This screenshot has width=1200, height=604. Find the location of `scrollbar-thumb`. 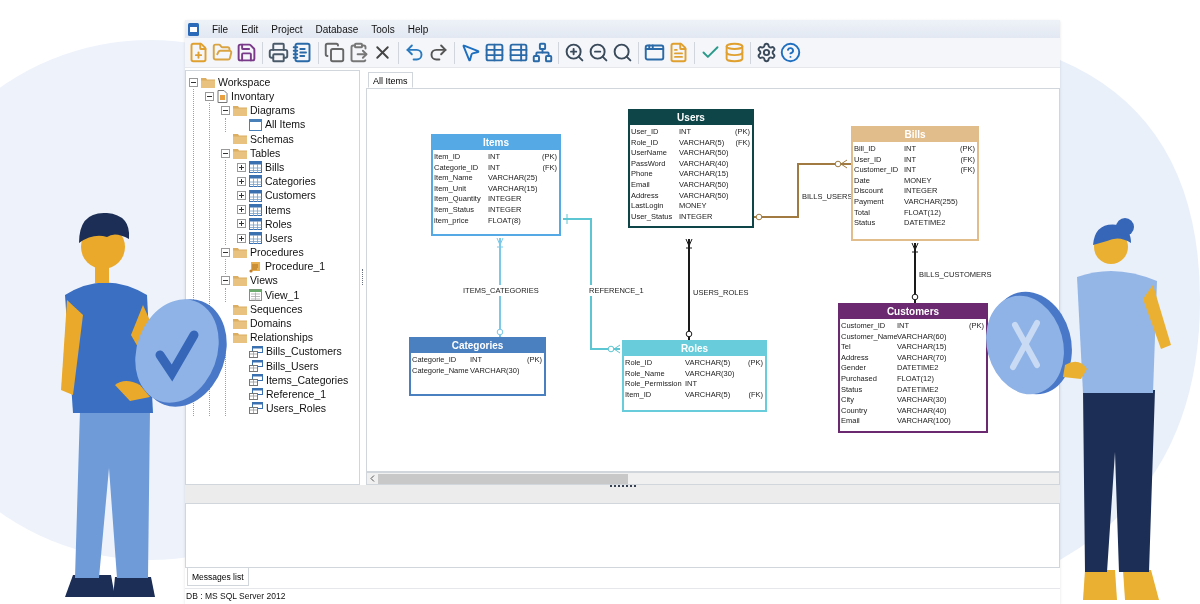

scrollbar-thumb is located at coordinates (503, 478).